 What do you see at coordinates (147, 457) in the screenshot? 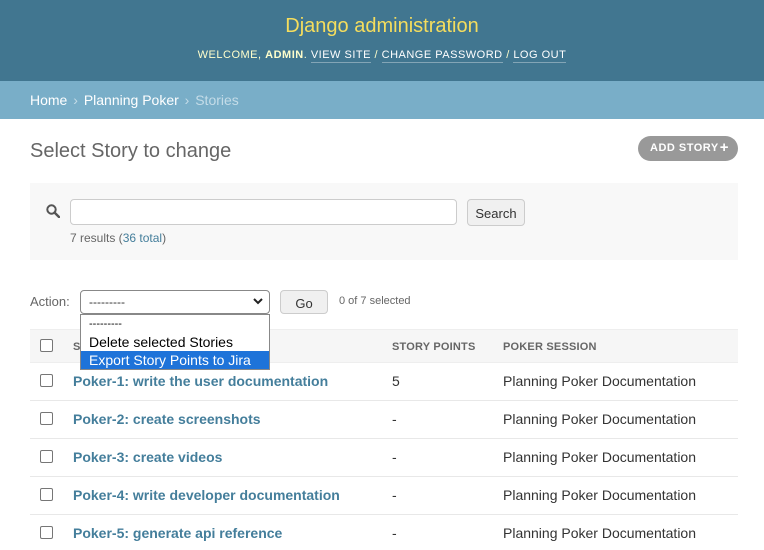
I see `story-title-link: Poker-3: create videos` at bounding box center [147, 457].